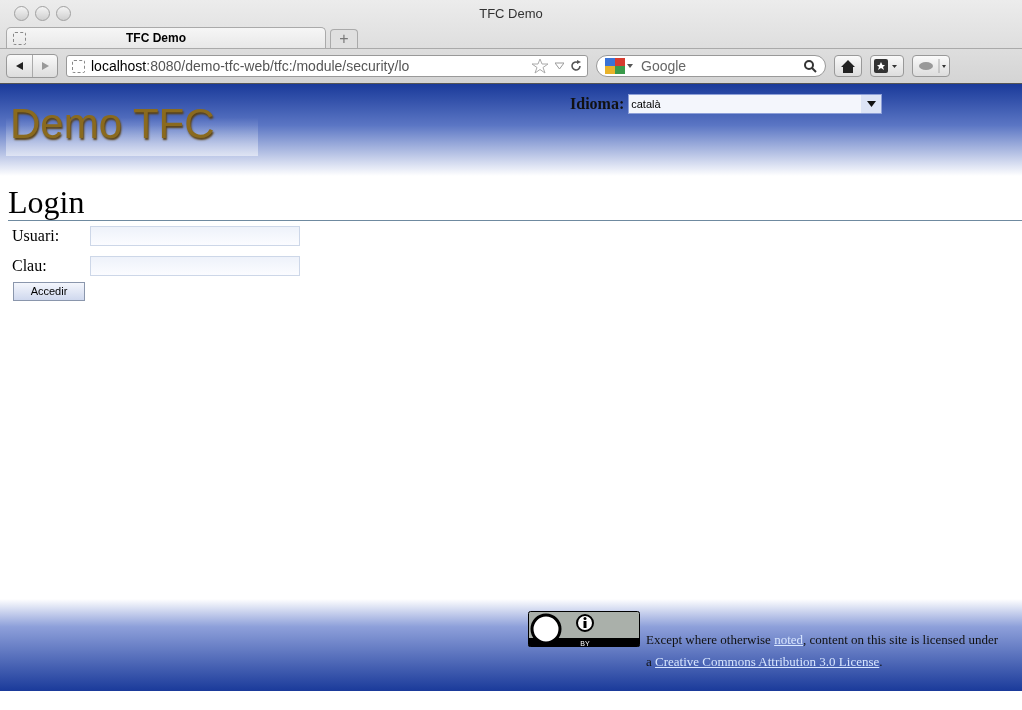 This screenshot has width=1022, height=710. What do you see at coordinates (597, 104) in the screenshot?
I see `language-label: Idioma:` at bounding box center [597, 104].